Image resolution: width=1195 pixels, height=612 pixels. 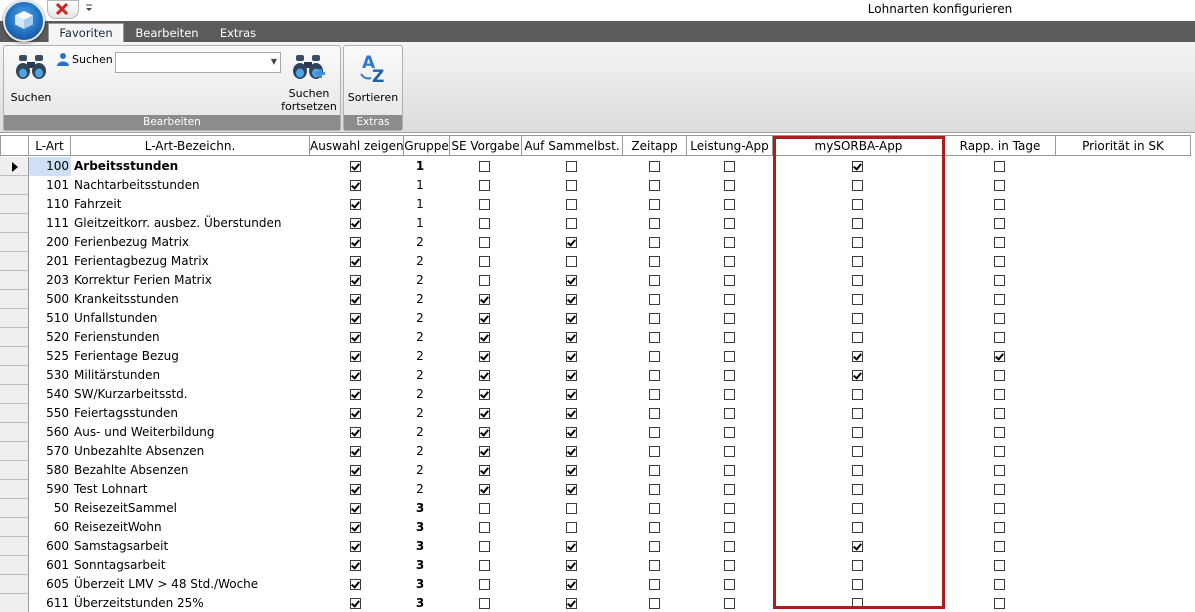 What do you see at coordinates (50, 242) in the screenshot?
I see `cell-lart: 200` at bounding box center [50, 242].